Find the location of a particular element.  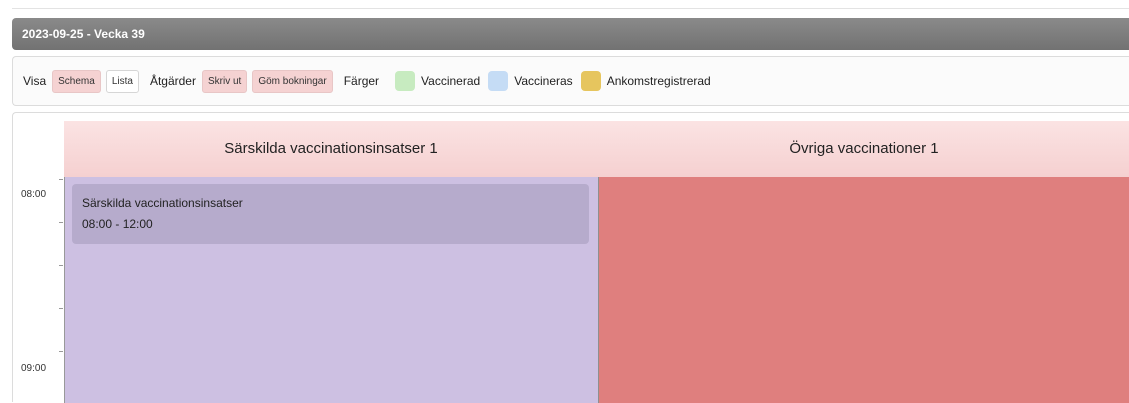

vaccineras-swatch is located at coordinates (498, 81).